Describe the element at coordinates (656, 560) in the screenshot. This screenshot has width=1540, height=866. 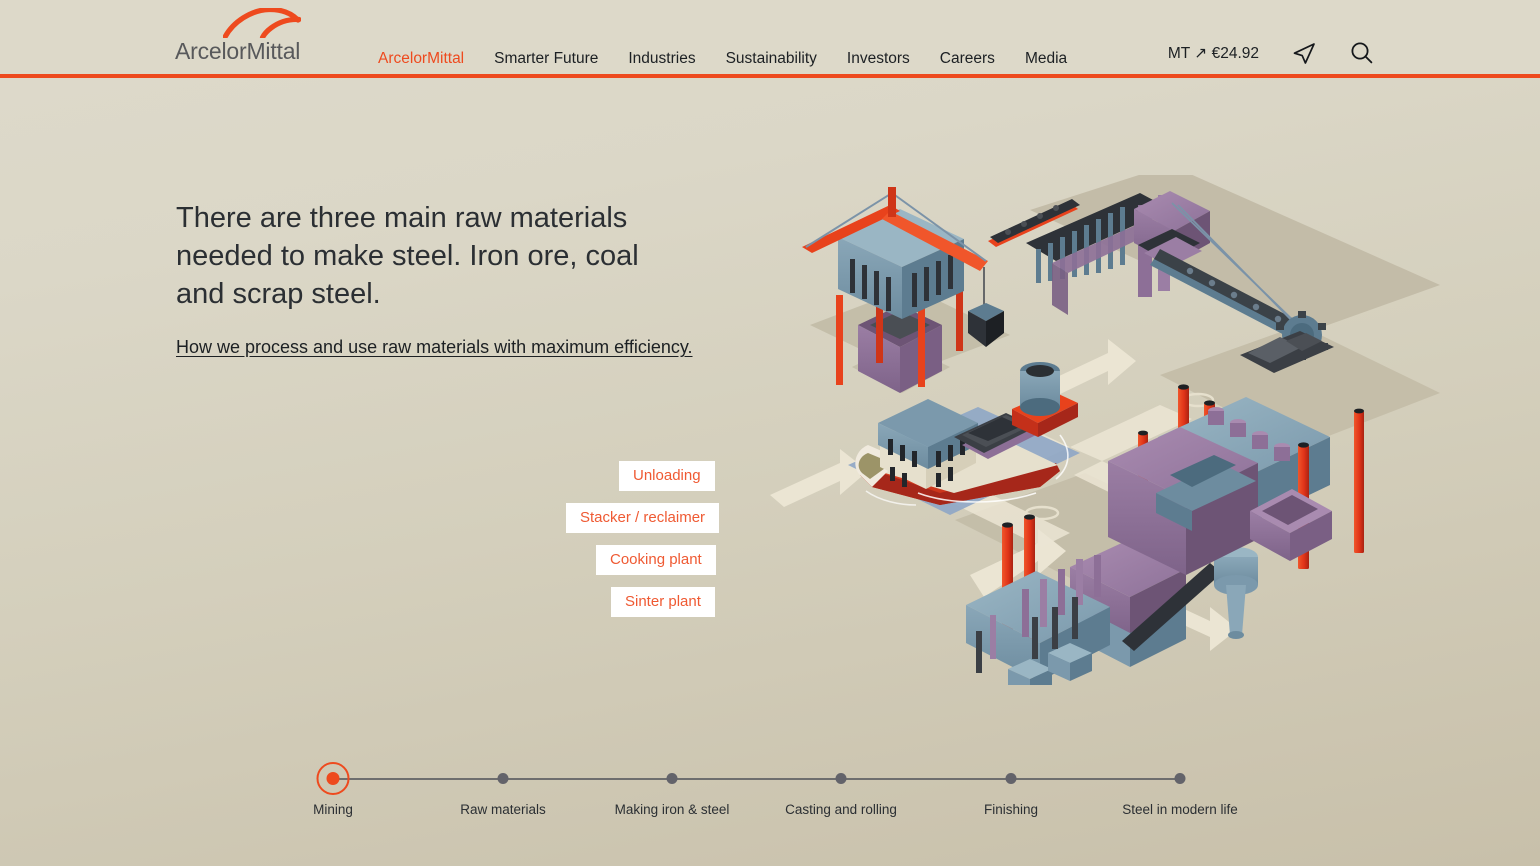
I see `chip-cooking-plant: Cooking plant` at that location.